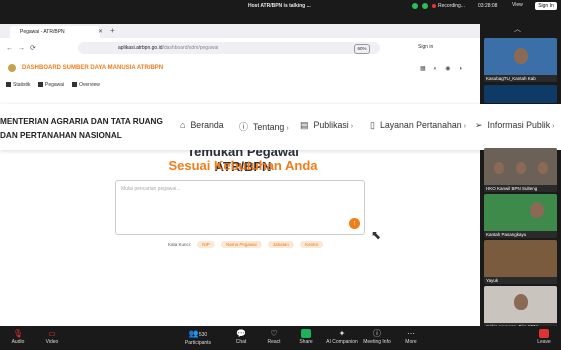  I want to click on employee-search-input: Mulai pencarian pegawai... ↑, so click(240, 207).